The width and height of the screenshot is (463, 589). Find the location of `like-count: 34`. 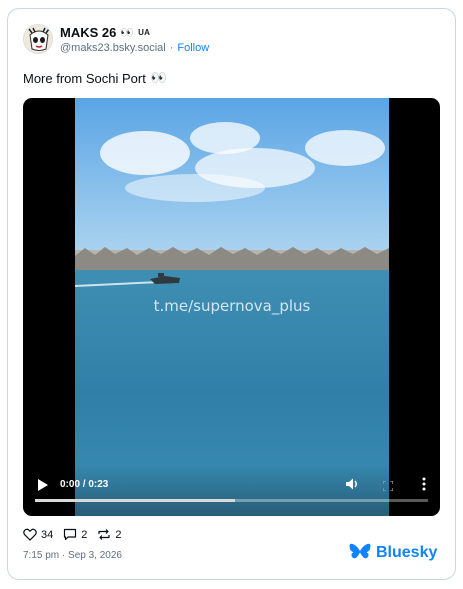

like-count: 34 is located at coordinates (47, 534).